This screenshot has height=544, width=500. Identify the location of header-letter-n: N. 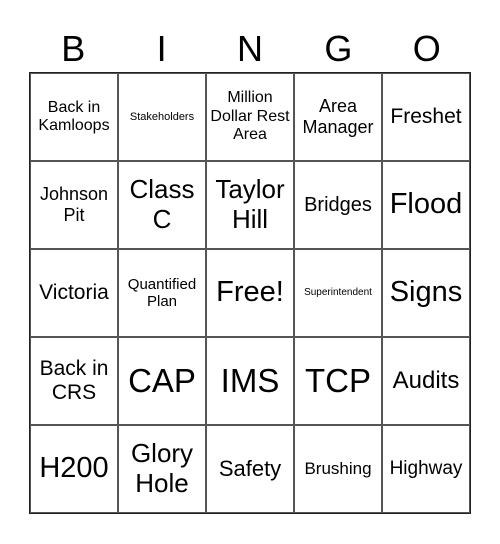
(249, 48).